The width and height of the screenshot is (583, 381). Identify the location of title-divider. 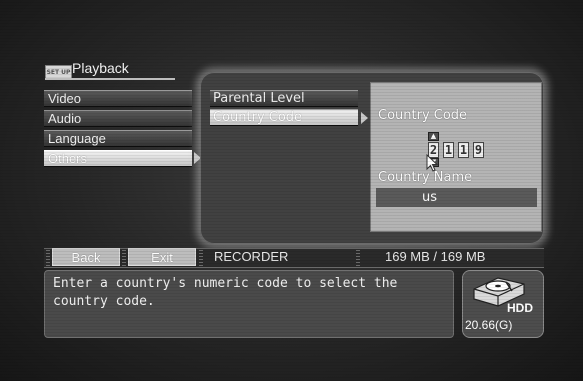
(110, 79).